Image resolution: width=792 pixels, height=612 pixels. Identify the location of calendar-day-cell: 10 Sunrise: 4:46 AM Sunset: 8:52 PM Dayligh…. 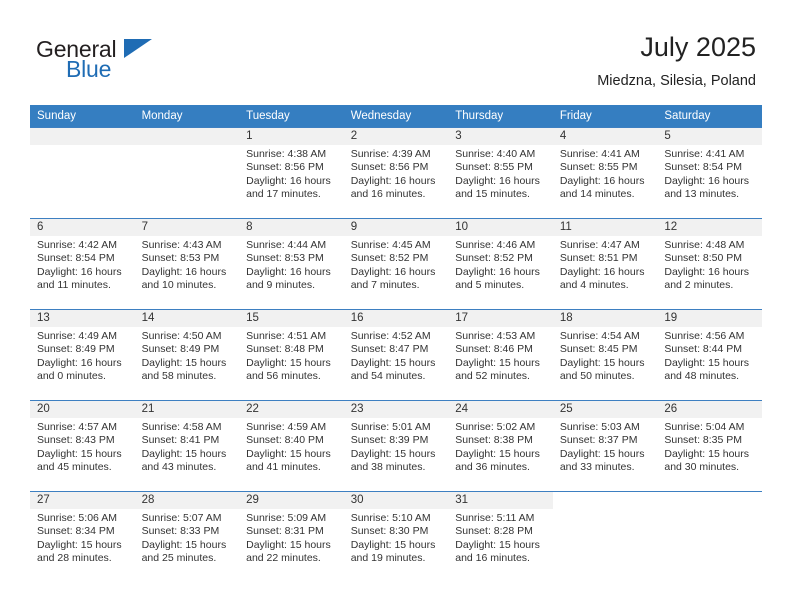
(500, 264).